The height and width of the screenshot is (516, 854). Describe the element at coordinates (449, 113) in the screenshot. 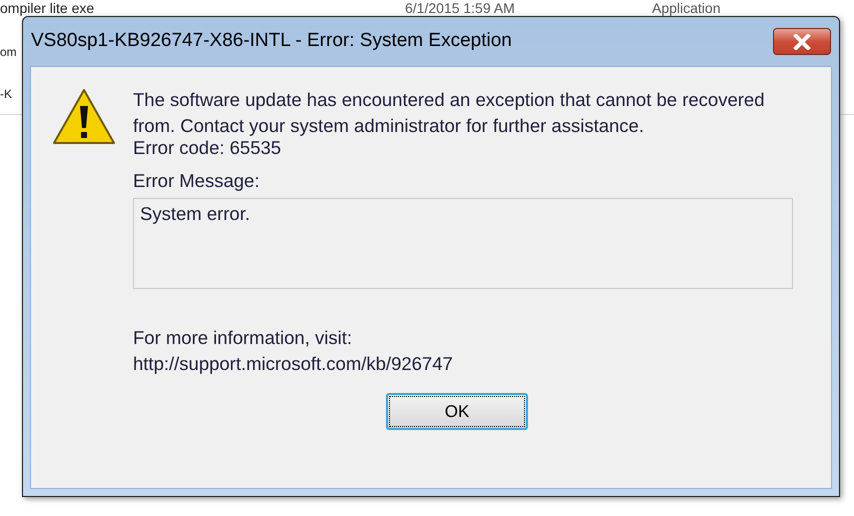

I see `error-message-text: The software update has encountered an exception that cannot be recovered from. Contact your system administrator for further assistance.` at that location.